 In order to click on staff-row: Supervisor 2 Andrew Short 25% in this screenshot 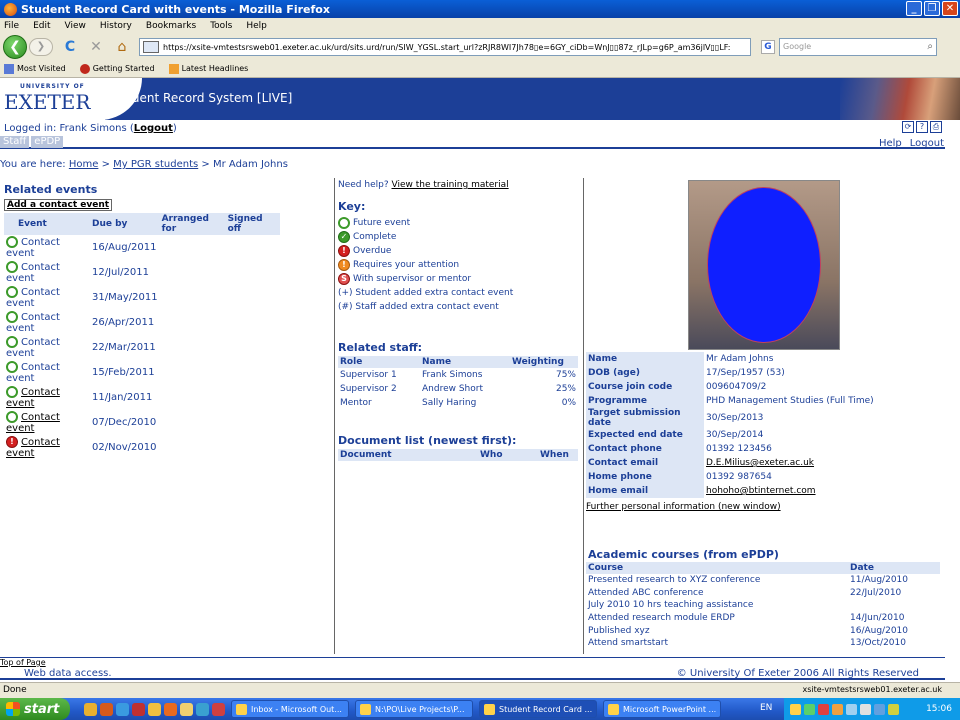, I will do `click(458, 389)`.